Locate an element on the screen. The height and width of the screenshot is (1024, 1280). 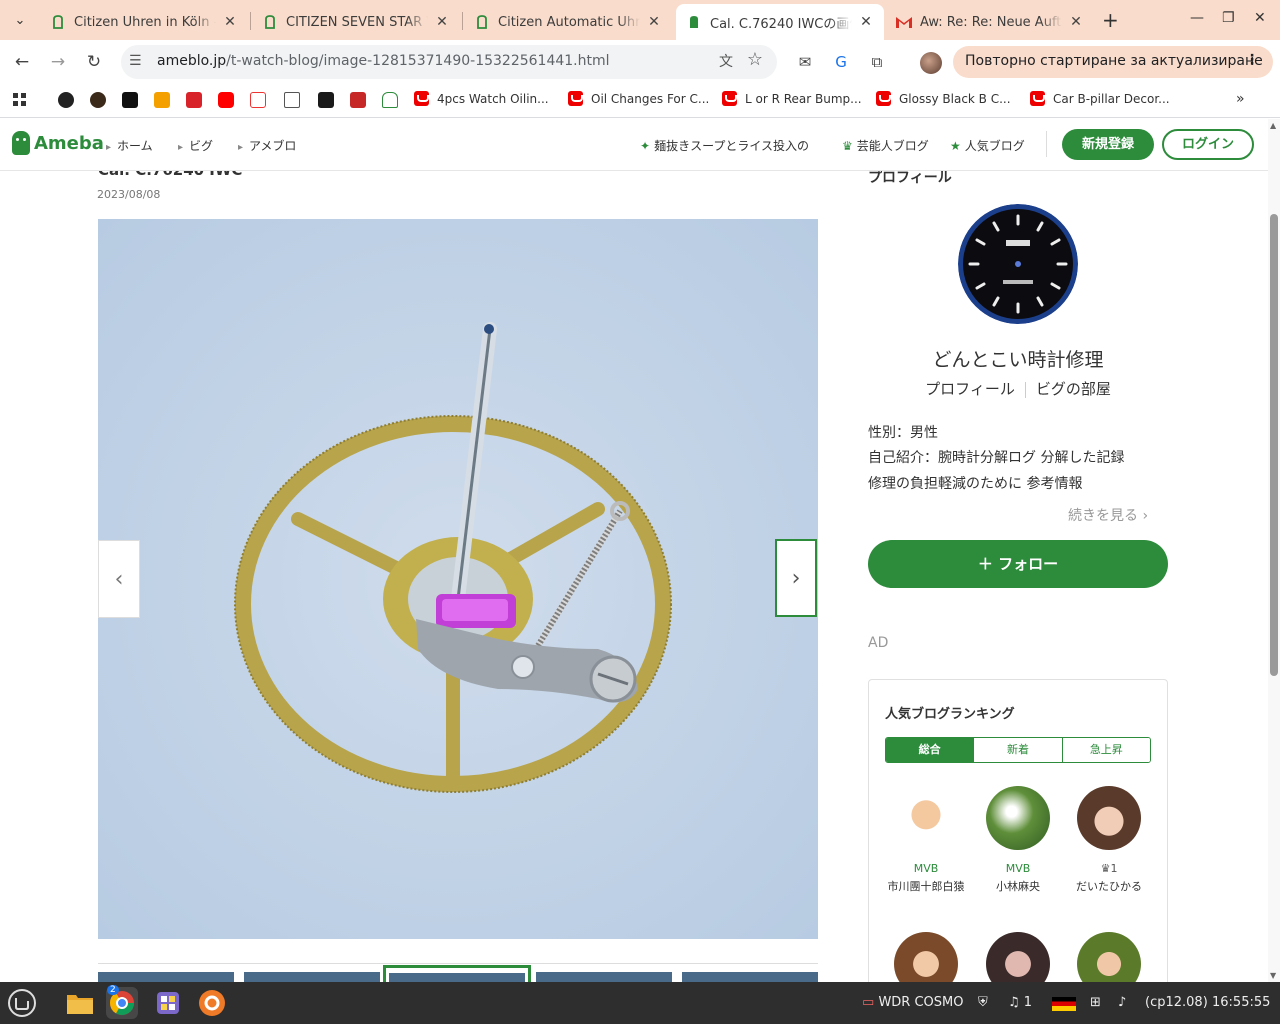
grid-red-bookmark-icon is located at coordinates (358, 100).